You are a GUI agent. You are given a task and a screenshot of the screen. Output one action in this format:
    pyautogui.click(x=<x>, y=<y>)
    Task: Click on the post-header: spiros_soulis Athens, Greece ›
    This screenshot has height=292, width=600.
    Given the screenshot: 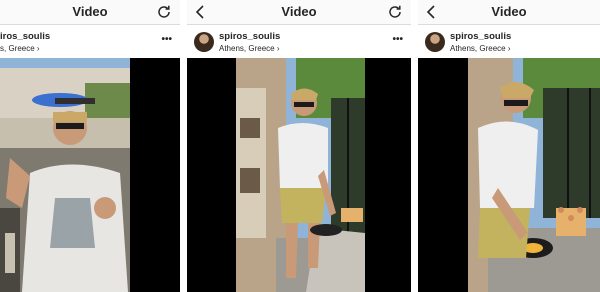 What is the action you would take?
    pyautogui.click(x=509, y=42)
    